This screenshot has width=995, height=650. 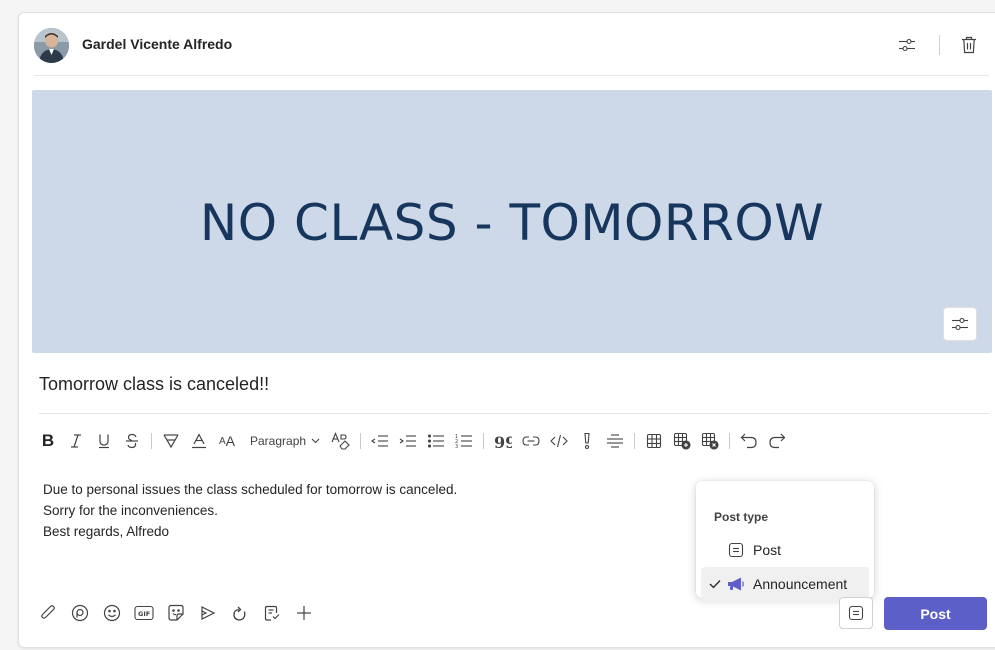 What do you see at coordinates (785, 550) in the screenshot?
I see `post-type-option-post: Post` at bounding box center [785, 550].